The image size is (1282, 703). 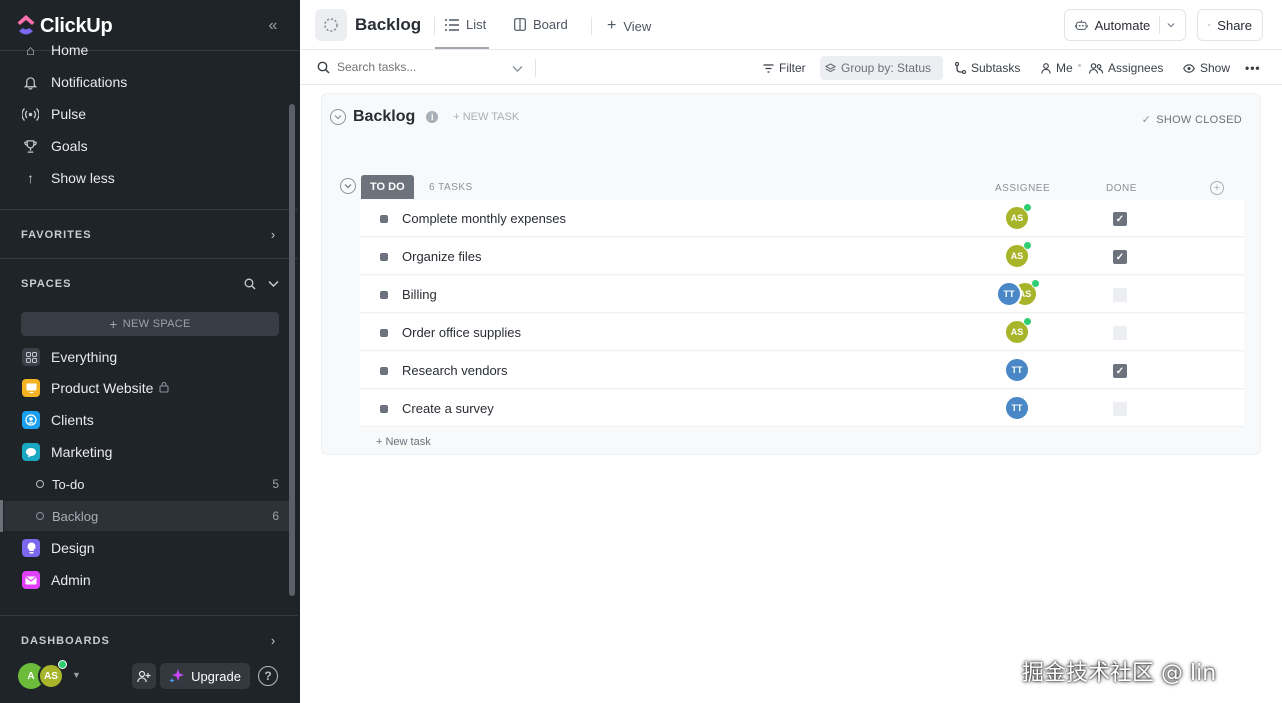 What do you see at coordinates (144, 676) in the screenshot?
I see `invite-button` at bounding box center [144, 676].